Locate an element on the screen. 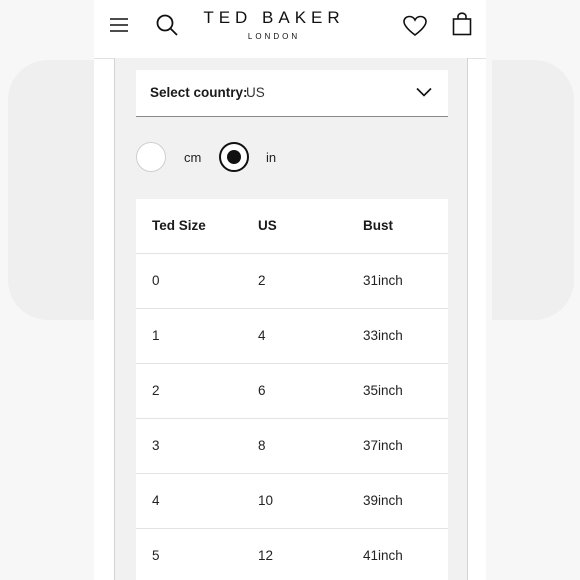 The width and height of the screenshot is (580, 580). brand-logo: TED BAKER is located at coordinates (274, 18).